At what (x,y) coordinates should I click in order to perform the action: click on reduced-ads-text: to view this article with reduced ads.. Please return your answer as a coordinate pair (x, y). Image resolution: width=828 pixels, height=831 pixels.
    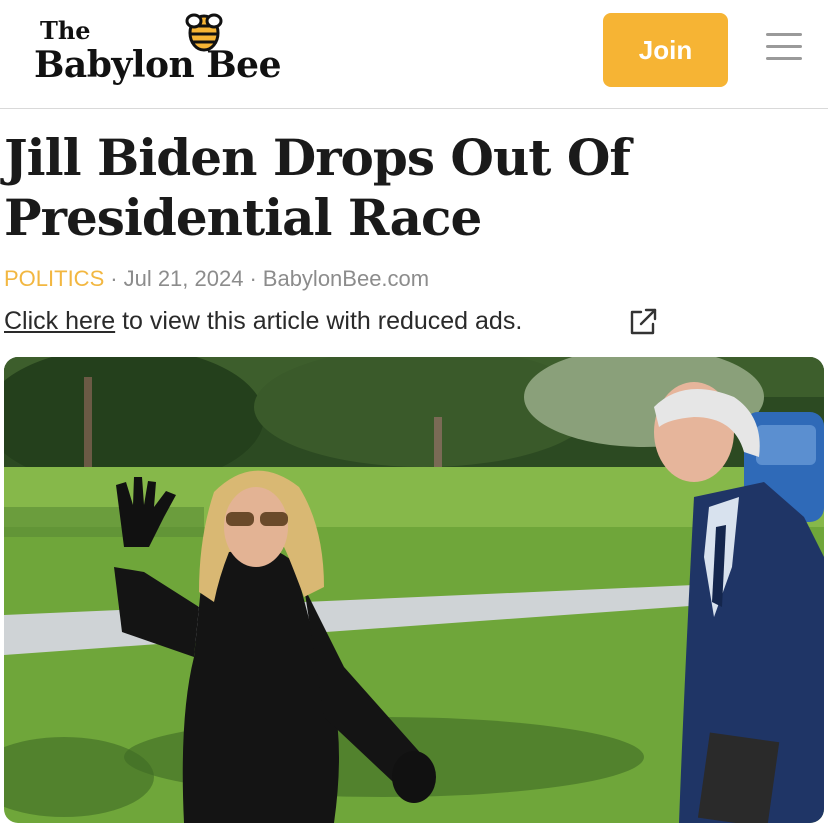
    Looking at the image, I should click on (319, 321).